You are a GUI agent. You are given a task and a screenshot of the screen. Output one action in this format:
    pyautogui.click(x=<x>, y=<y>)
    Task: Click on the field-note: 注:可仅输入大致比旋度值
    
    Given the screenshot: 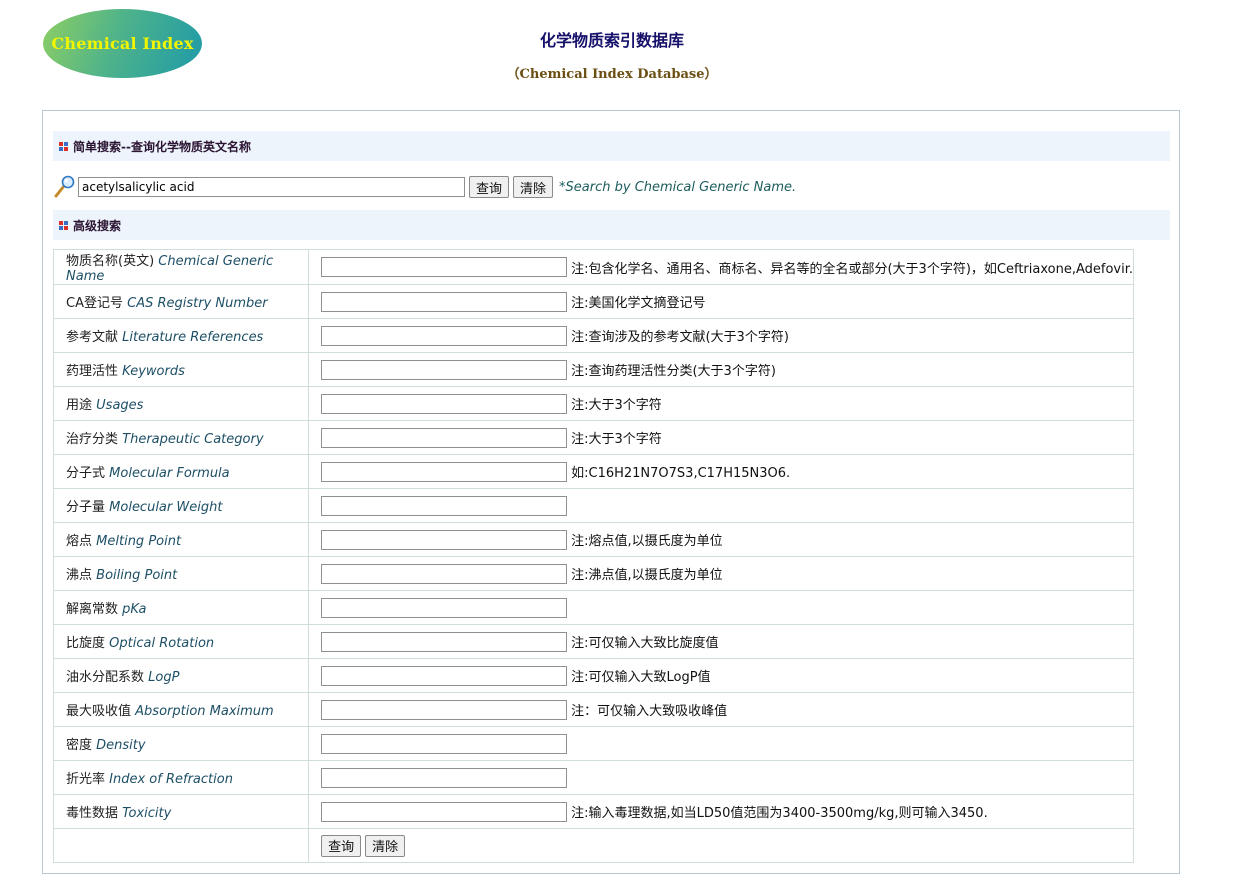 What is the action you would take?
    pyautogui.click(x=645, y=643)
    